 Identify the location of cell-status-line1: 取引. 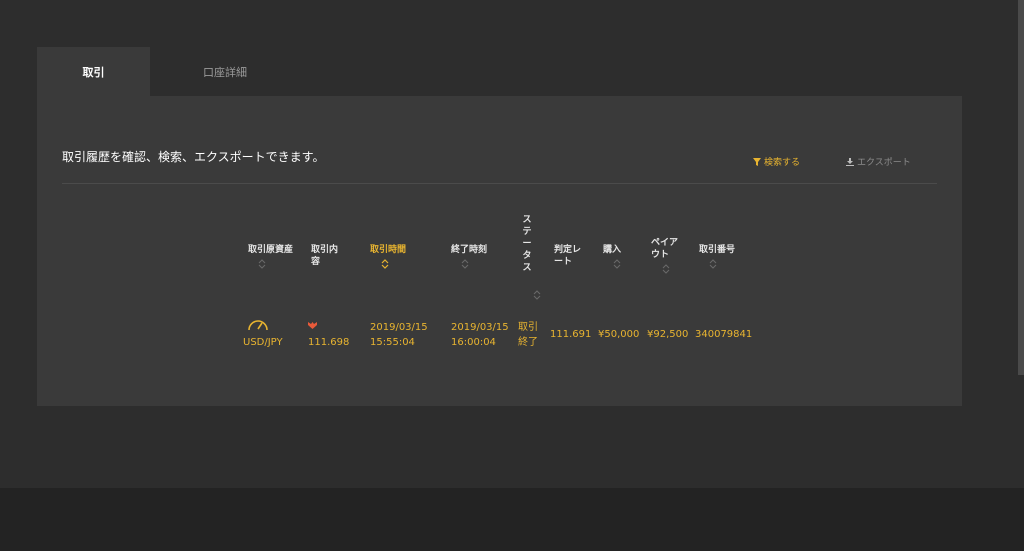
(528, 327).